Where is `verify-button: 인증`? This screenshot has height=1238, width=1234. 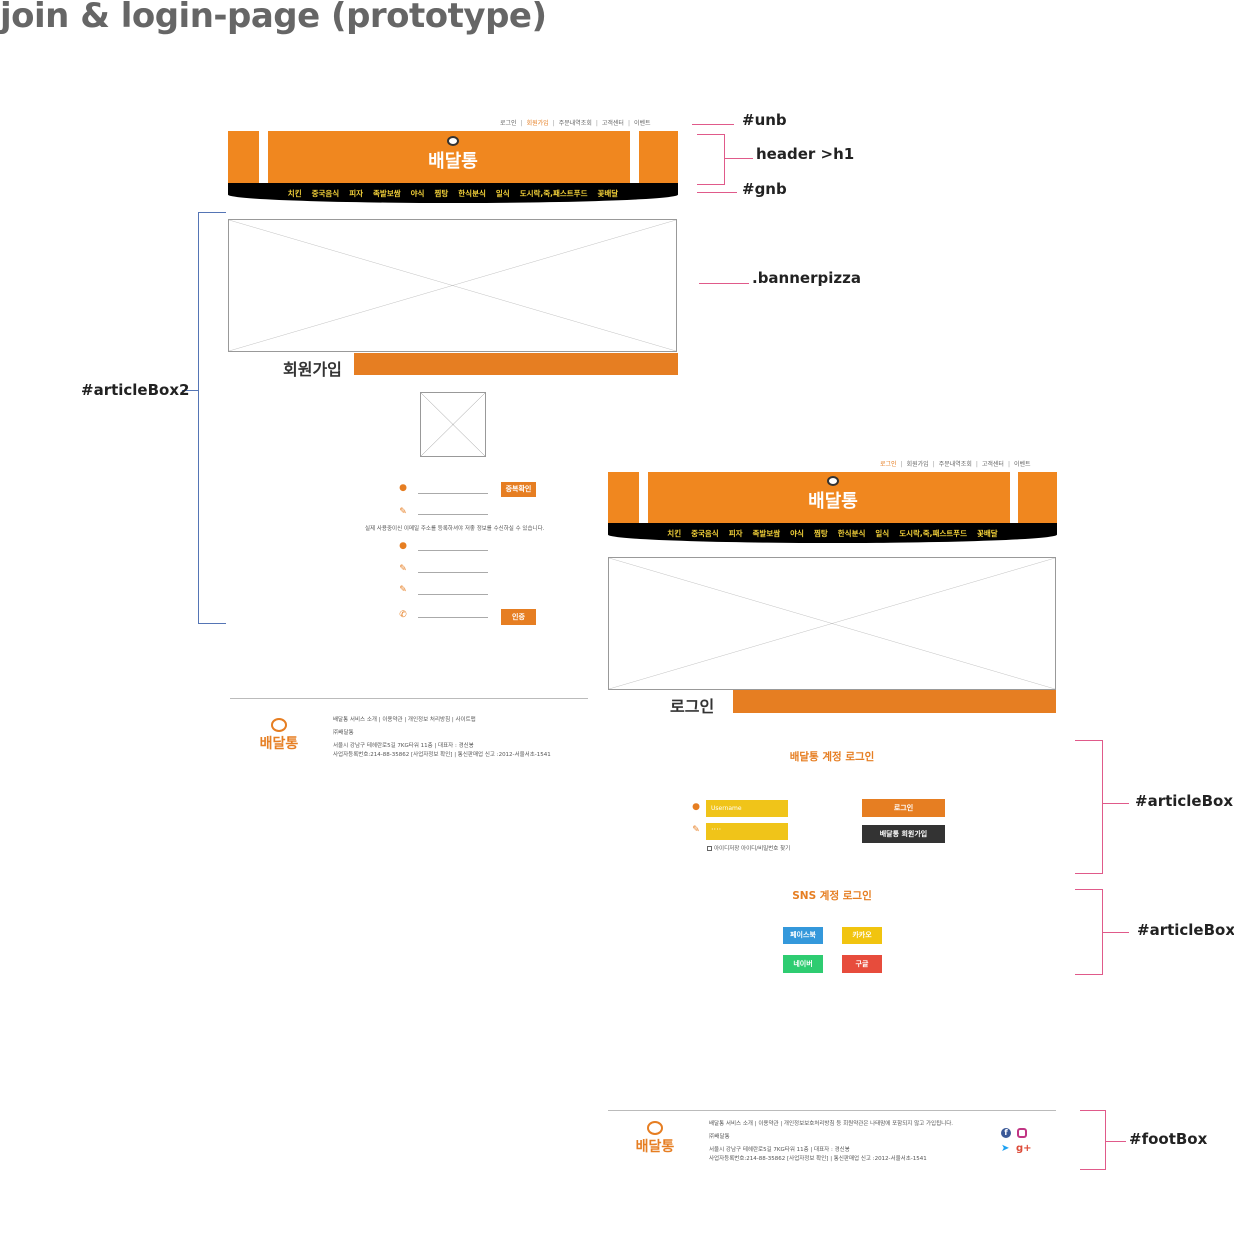 verify-button: 인증 is located at coordinates (518, 617).